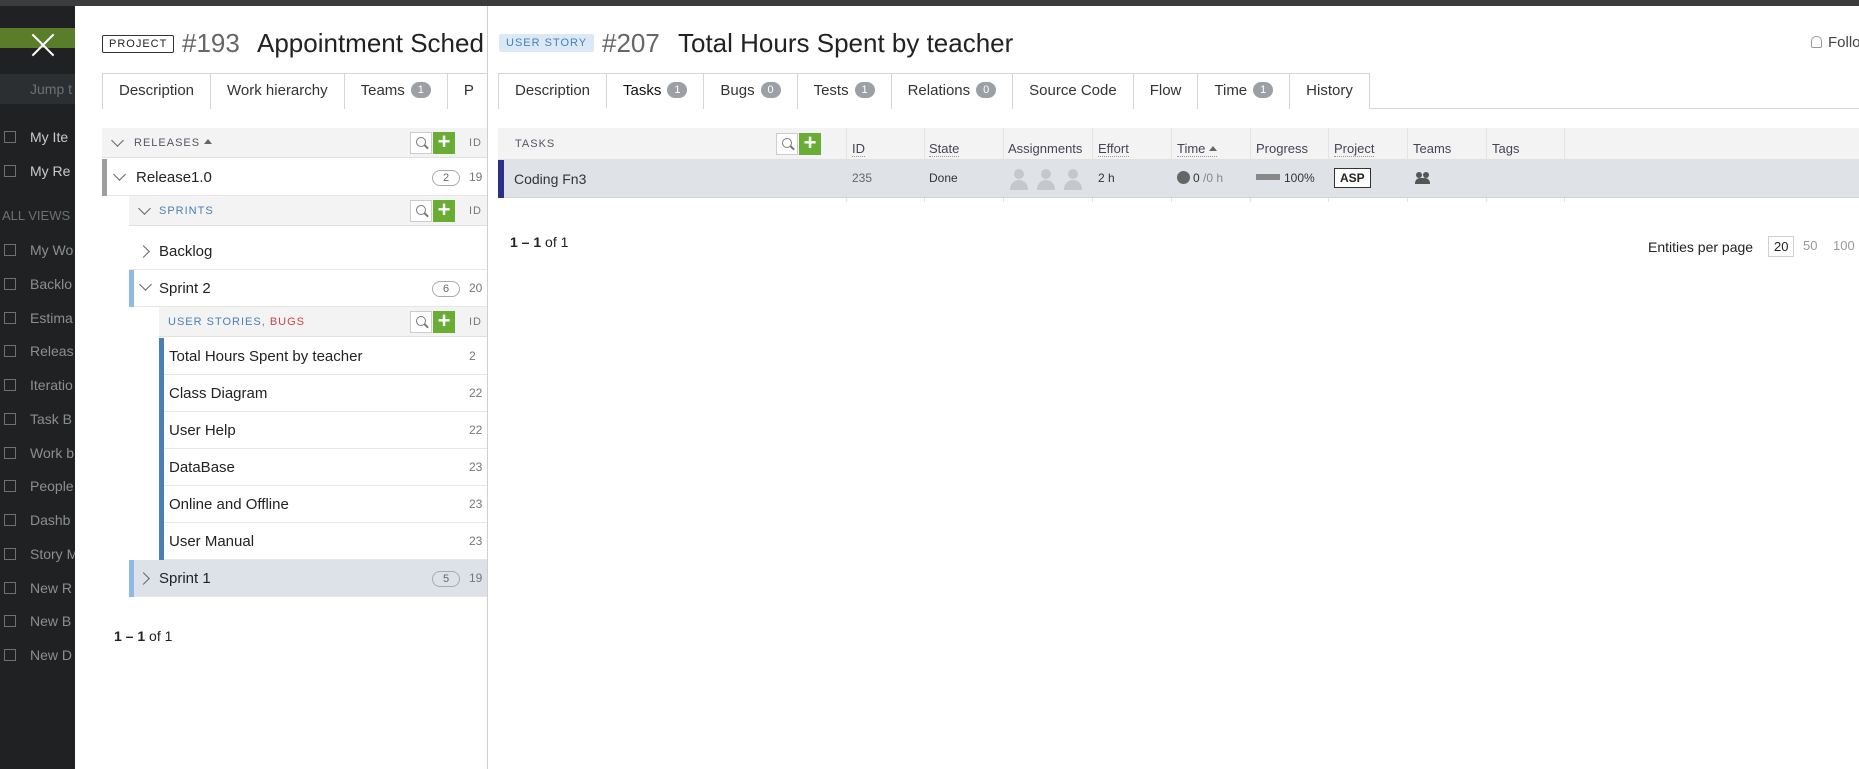 Image resolution: width=1859 pixels, height=769 pixels. Describe the element at coordinates (1432, 148) in the screenshot. I see `column-teams: Teams` at that location.